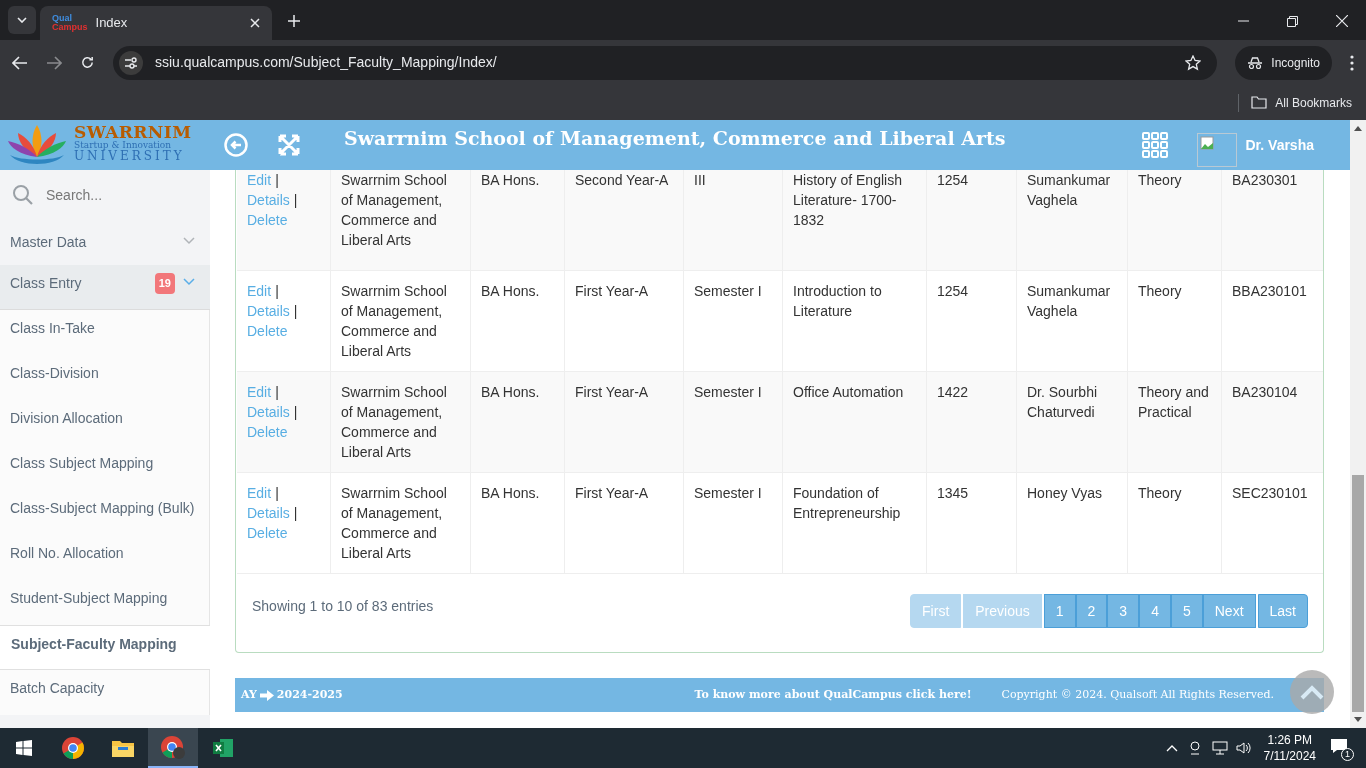 This screenshot has width=1366, height=768. I want to click on menu-icon, so click(1352, 62).